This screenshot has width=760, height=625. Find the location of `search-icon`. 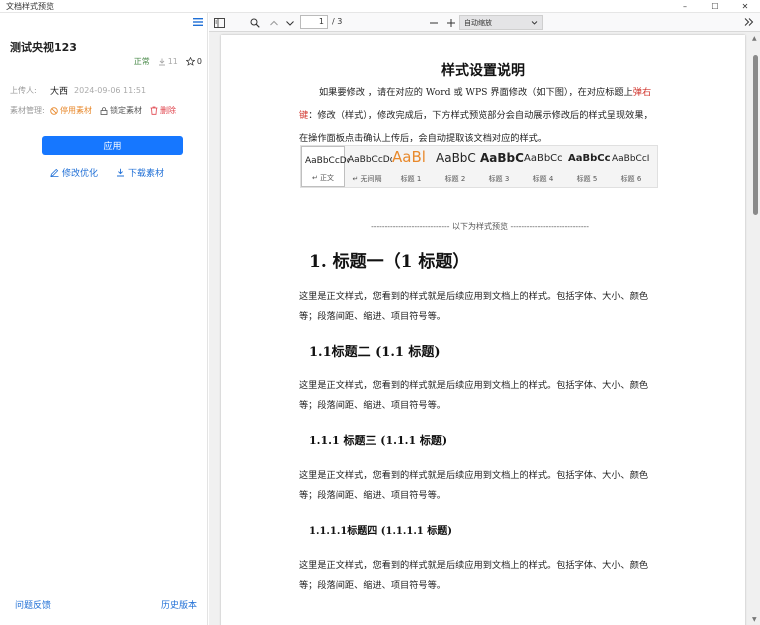

search-icon is located at coordinates (254, 22).